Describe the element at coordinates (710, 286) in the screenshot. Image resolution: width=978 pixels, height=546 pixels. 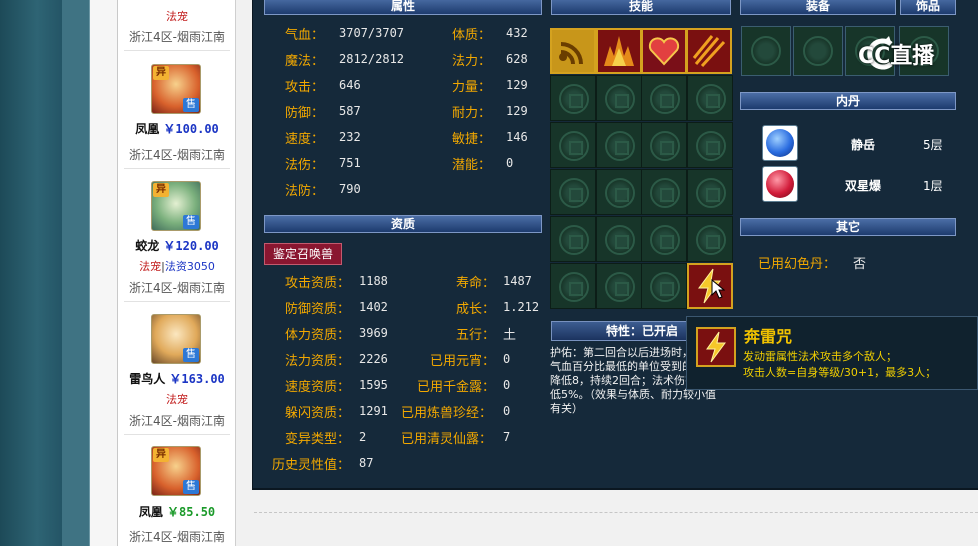
I see `skill-slot-lightning` at that location.